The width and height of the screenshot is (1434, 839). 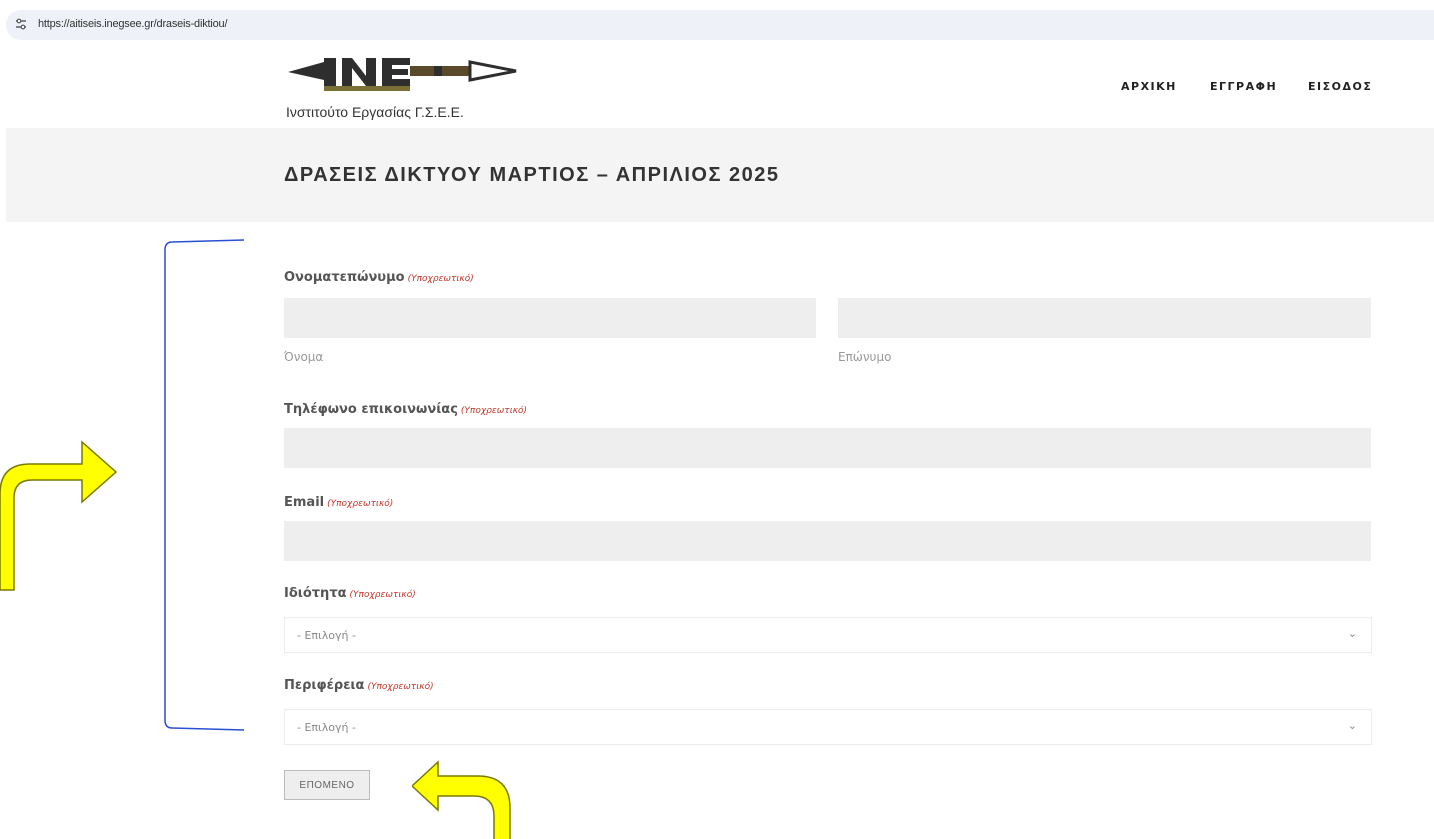 I want to click on last-name-input, so click(x=1104, y=318).